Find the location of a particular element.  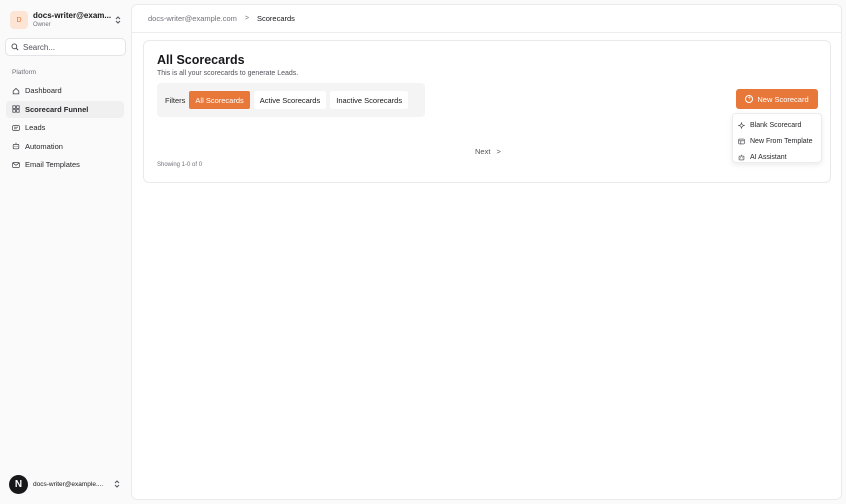

sidebar-item-label: Scorecard Funnel is located at coordinates (57, 109).